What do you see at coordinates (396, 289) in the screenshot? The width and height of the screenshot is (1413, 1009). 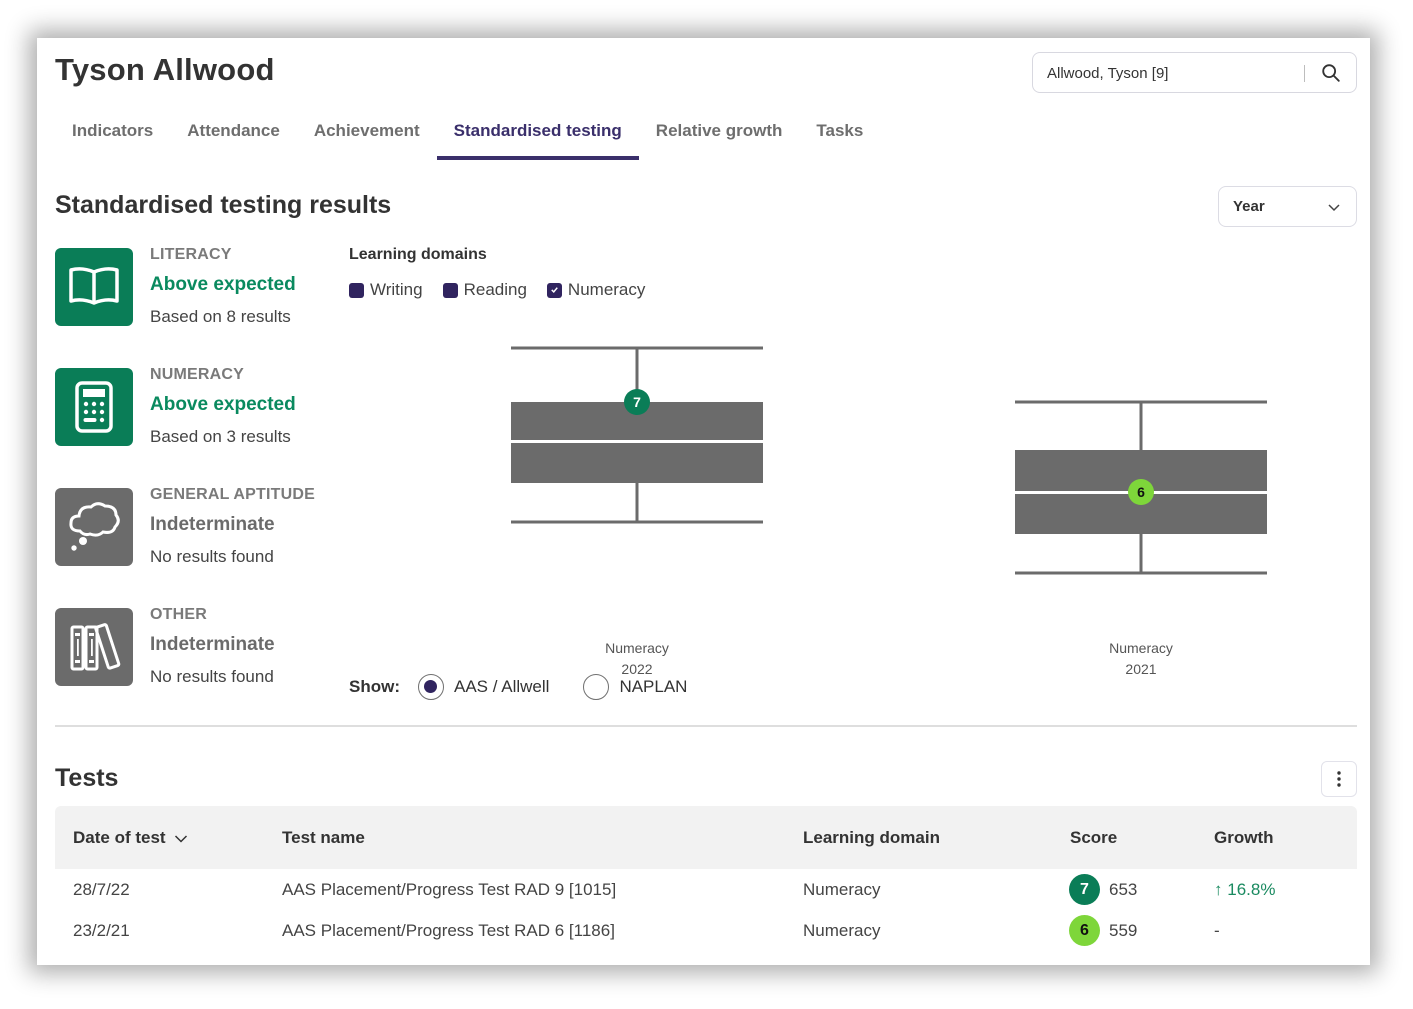 I see `domain-label: Writing` at bounding box center [396, 289].